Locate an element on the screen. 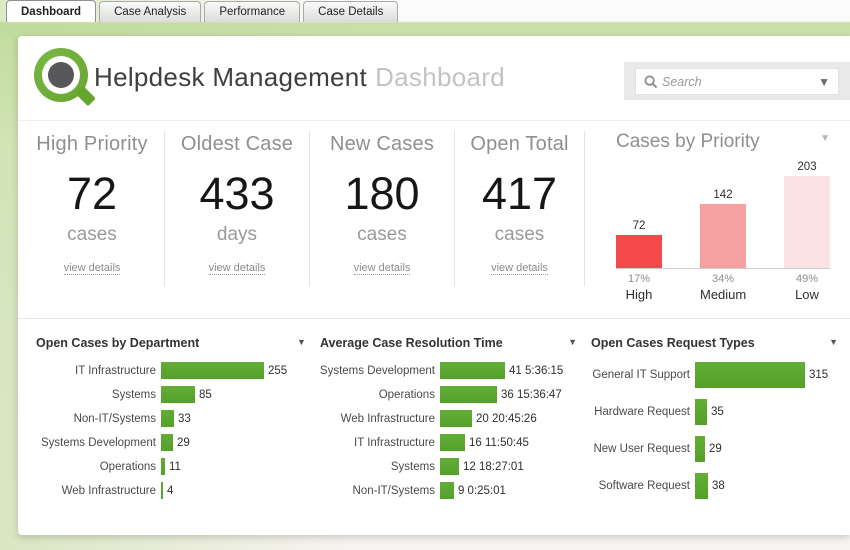 This screenshot has width=850, height=550. chart-title: Average Case Resolution Time is located at coordinates (411, 343).